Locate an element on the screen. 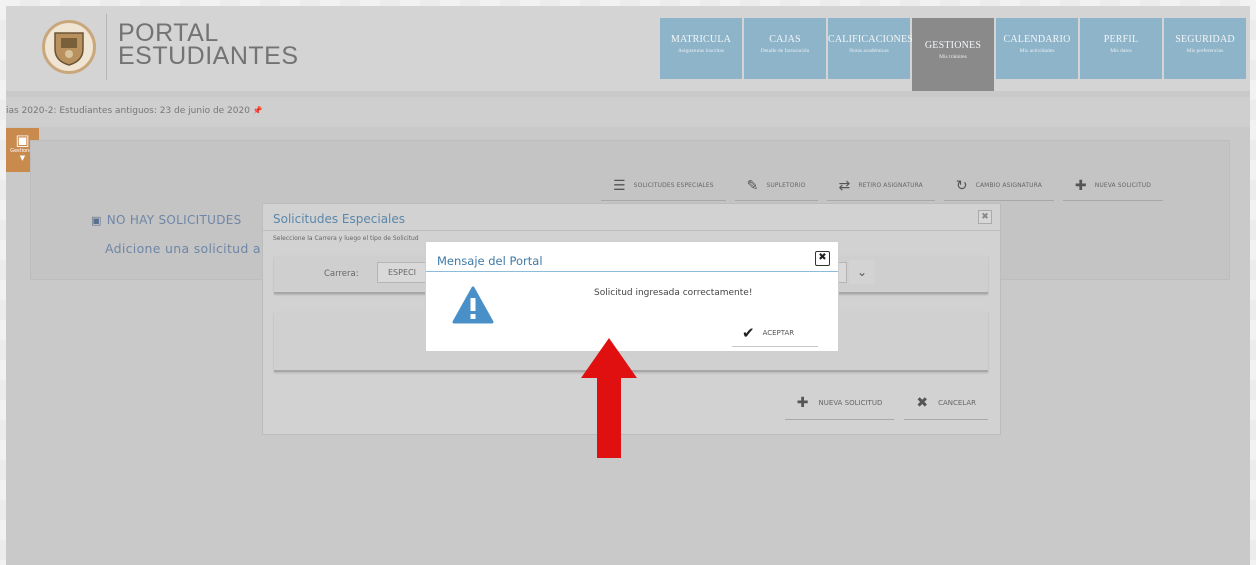  nav-title: CAJAS is located at coordinates (785, 39).